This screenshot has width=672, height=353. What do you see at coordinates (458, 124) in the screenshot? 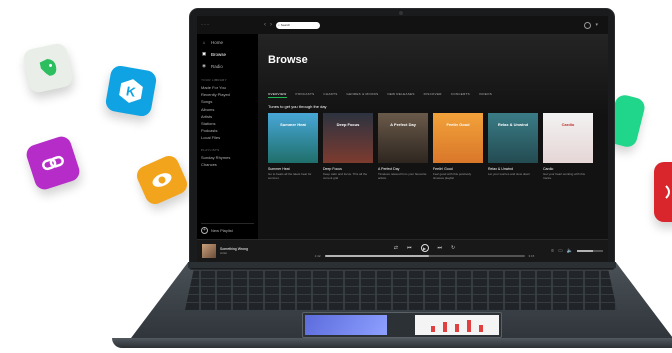
I see `cover-text: Feelin Good` at bounding box center [458, 124].